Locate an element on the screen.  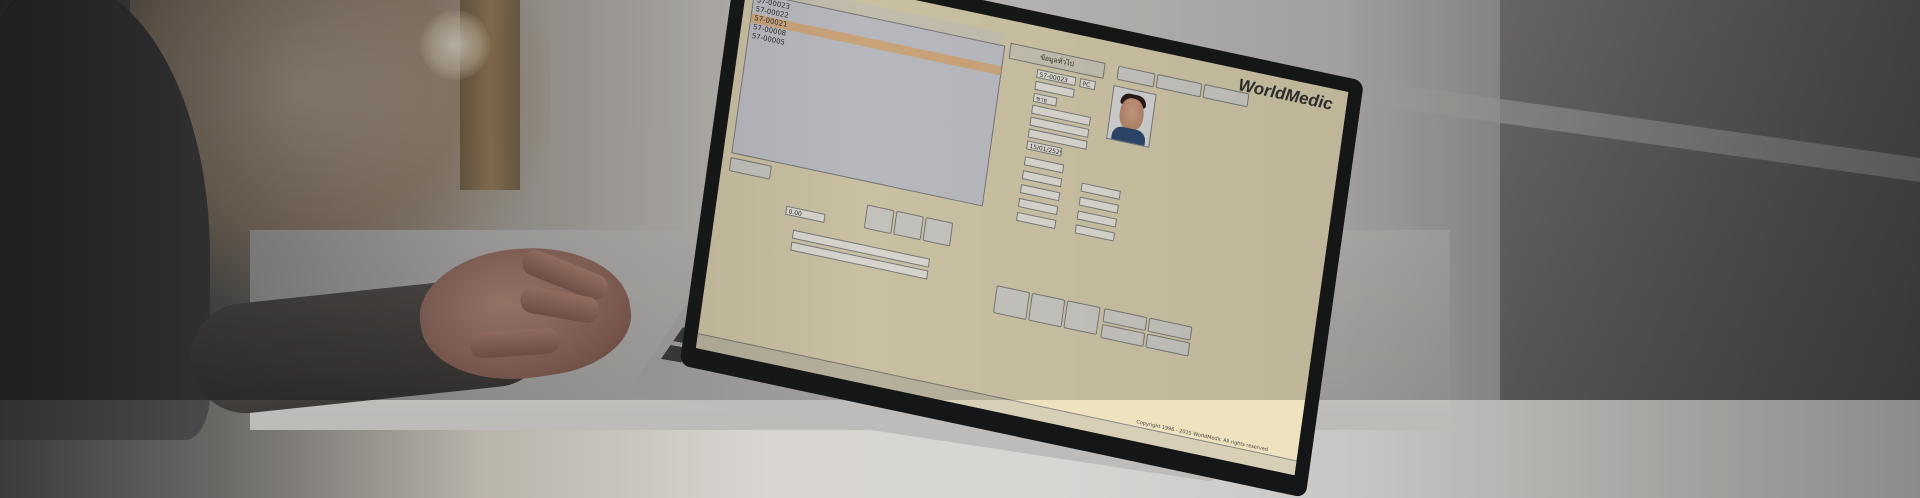
lamp-glow is located at coordinates (455, 45).